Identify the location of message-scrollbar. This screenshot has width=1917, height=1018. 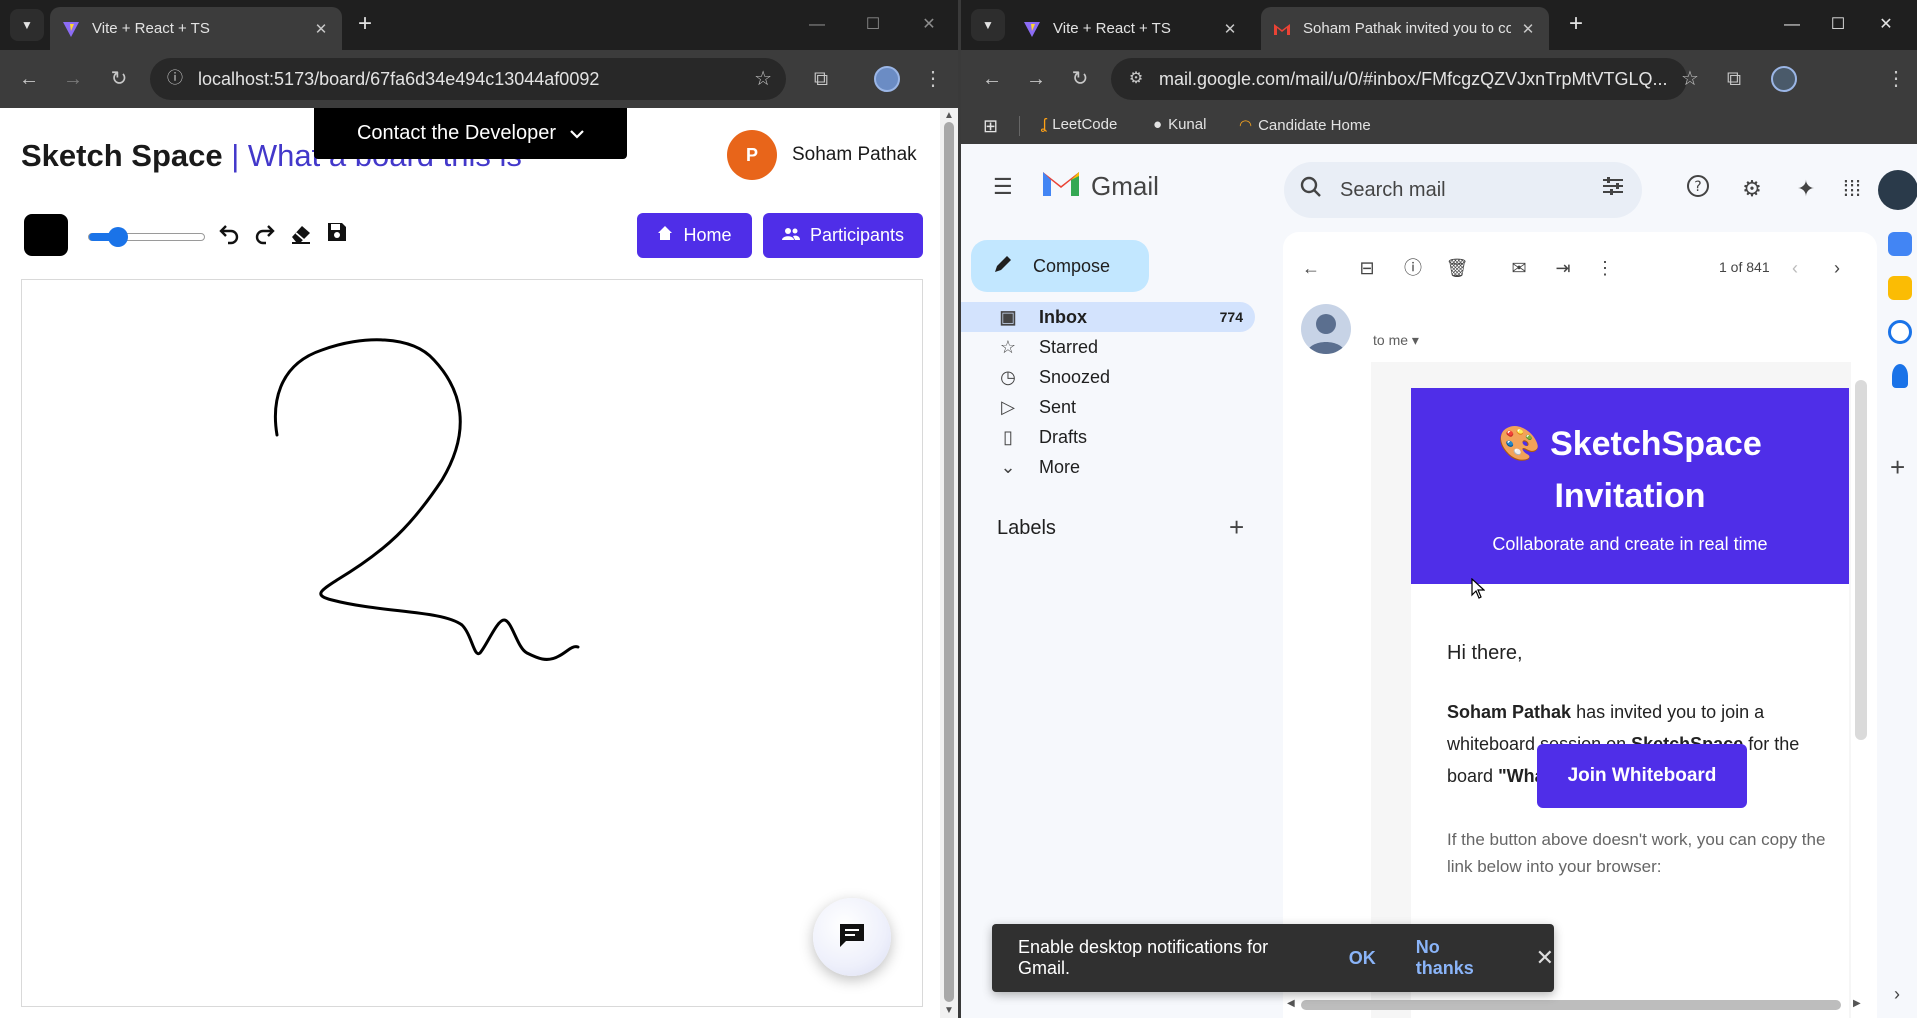
(1861, 560).